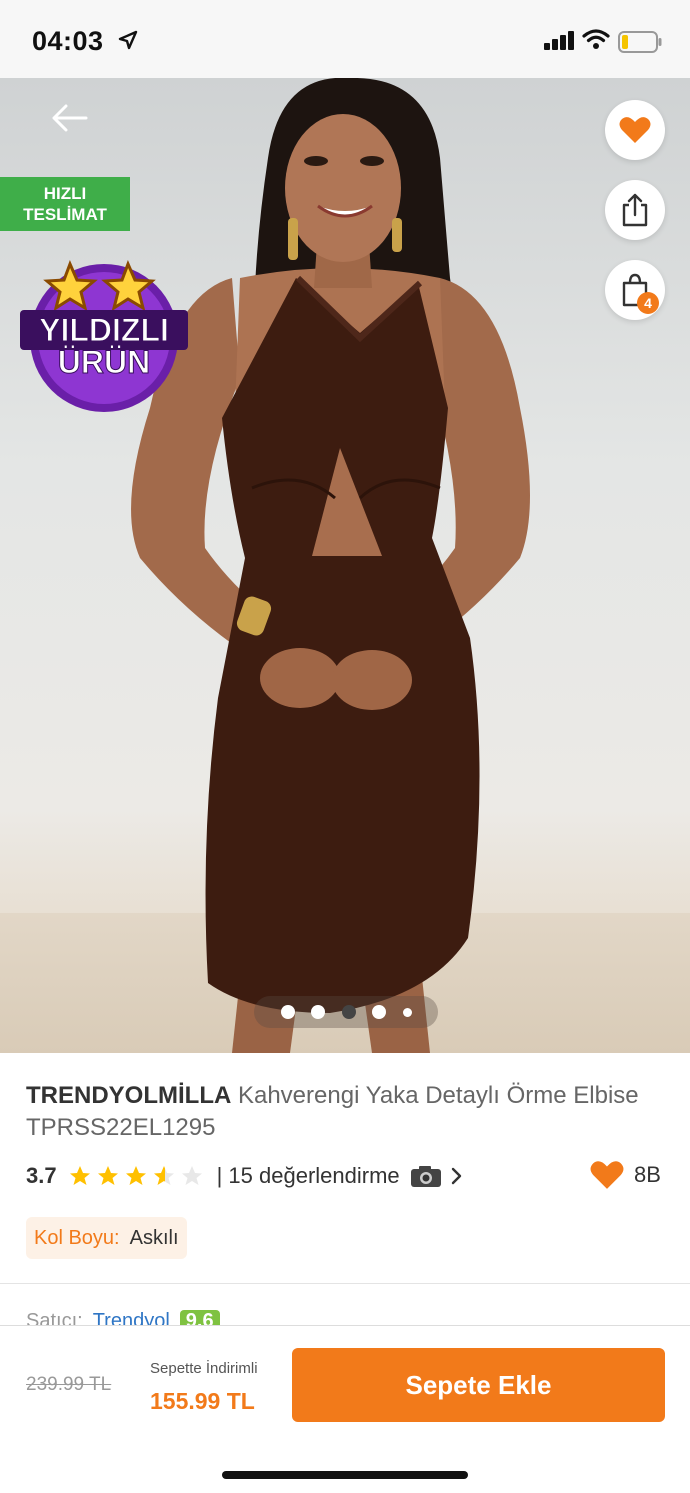  What do you see at coordinates (596, 39) in the screenshot?
I see `wifi-icon` at bounding box center [596, 39].